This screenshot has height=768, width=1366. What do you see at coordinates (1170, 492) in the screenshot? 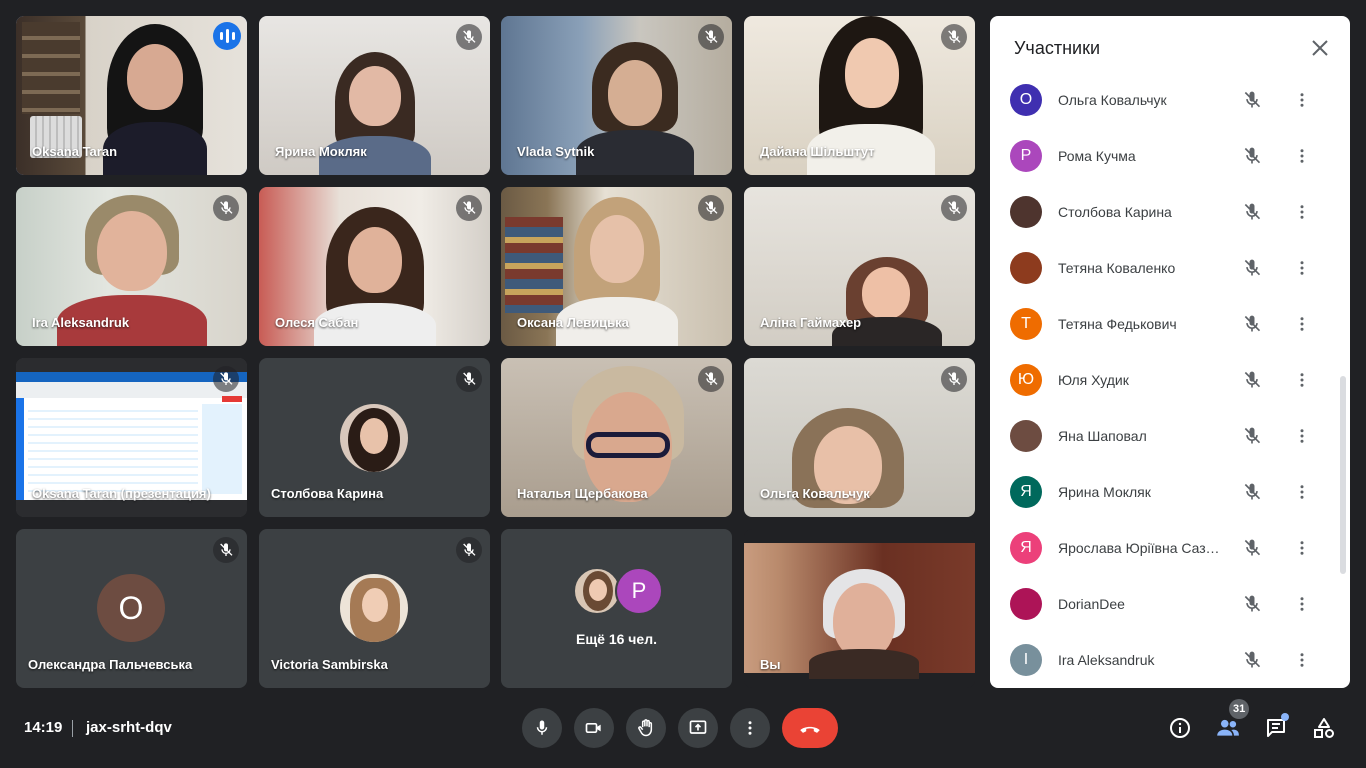
I see `participant-row: Я Ярина Мокляк` at bounding box center [1170, 492].